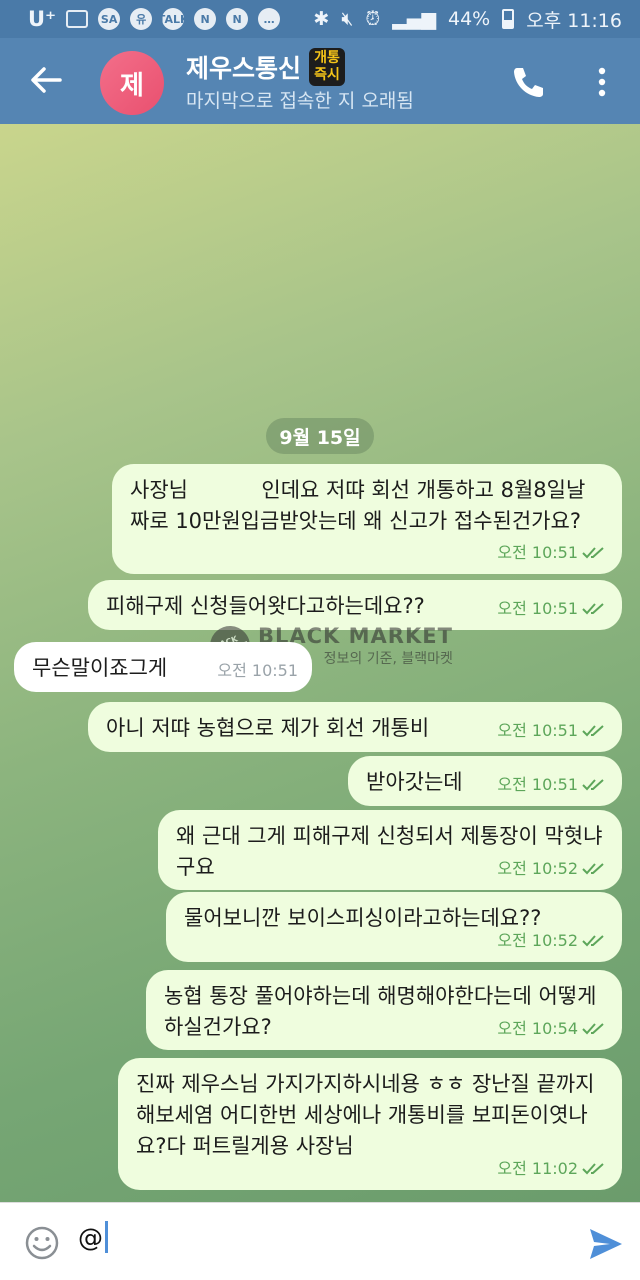  Describe the element at coordinates (265, 606) in the screenshot. I see `message-text: 피해구제 신청들어왓다고하는데요??` at that location.